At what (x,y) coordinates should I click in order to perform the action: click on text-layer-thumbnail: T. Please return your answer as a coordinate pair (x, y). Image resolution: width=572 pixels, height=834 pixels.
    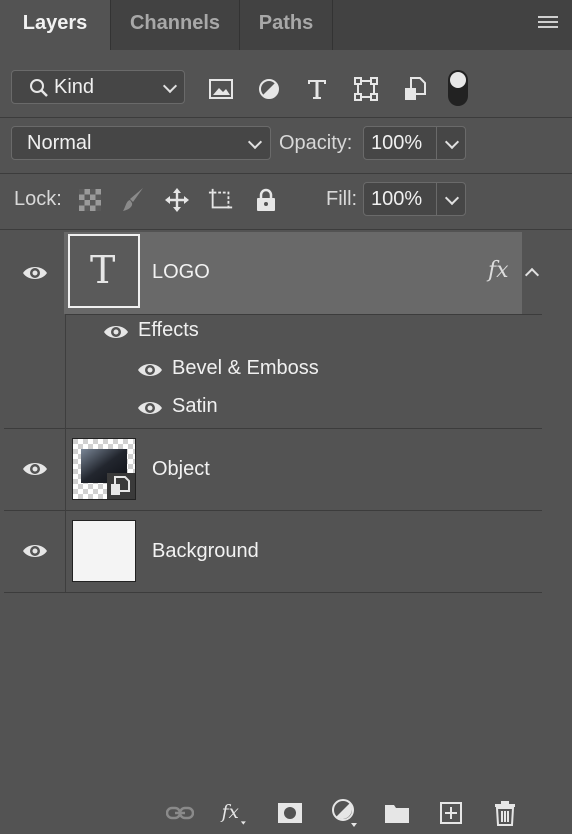
    Looking at the image, I should click on (104, 271).